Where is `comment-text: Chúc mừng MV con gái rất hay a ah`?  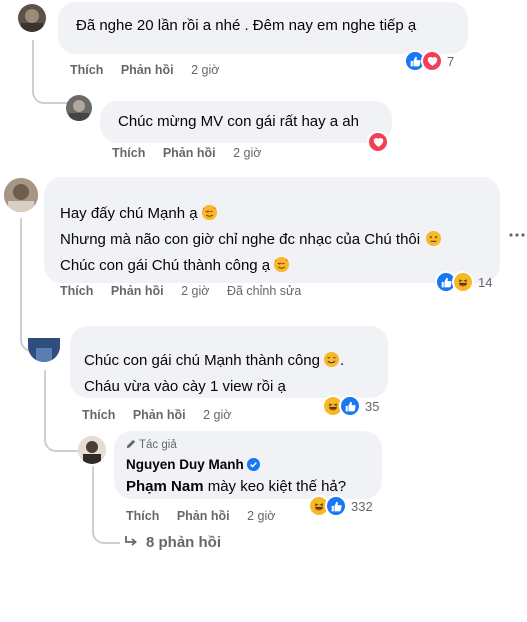 comment-text: Chúc mừng MV con gái rất hay a ah is located at coordinates (238, 121).